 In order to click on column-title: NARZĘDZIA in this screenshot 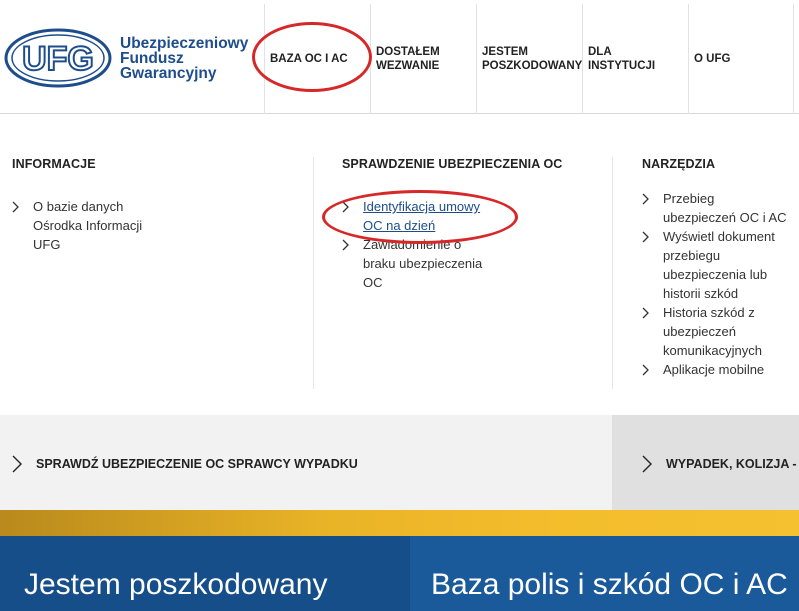, I will do `click(679, 164)`.